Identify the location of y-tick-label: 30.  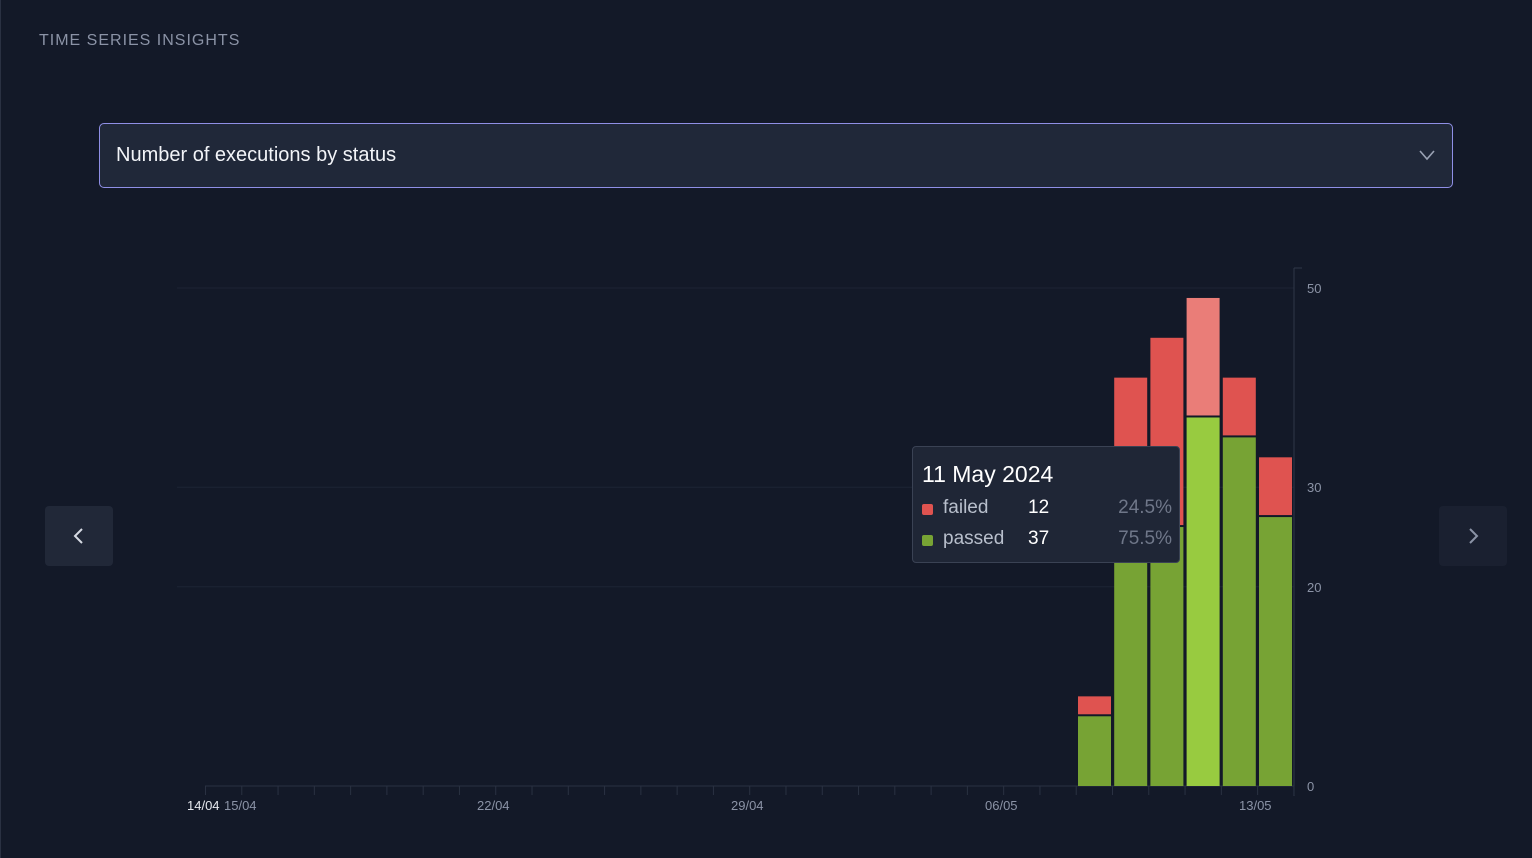
(1314, 487).